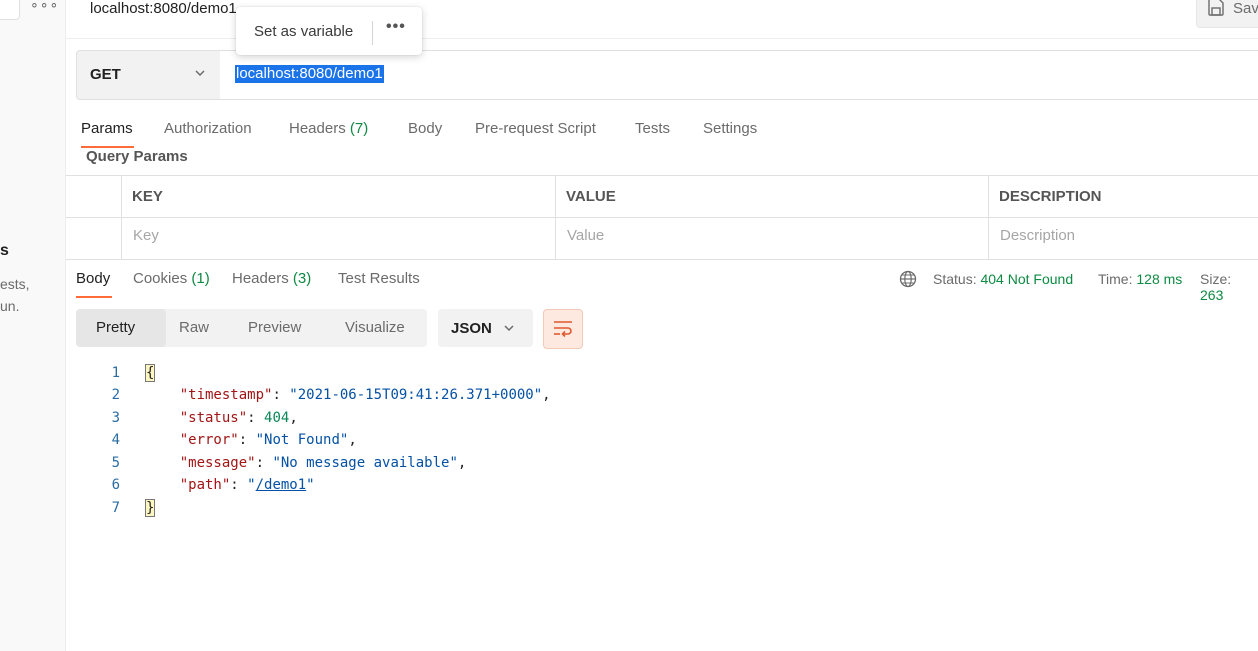  What do you see at coordinates (93, 278) in the screenshot?
I see `response-tab-body: Body` at bounding box center [93, 278].